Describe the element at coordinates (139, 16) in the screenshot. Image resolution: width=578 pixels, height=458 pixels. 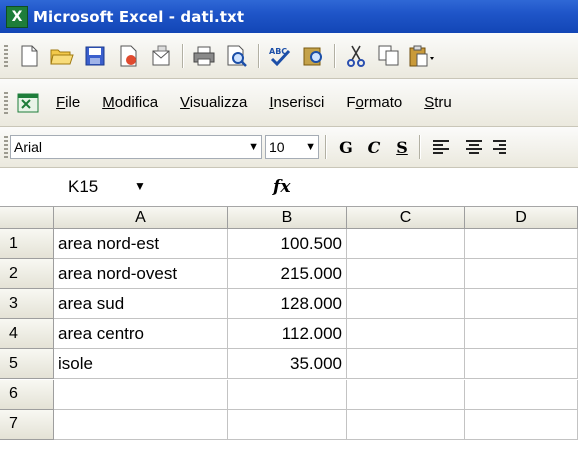
I see `window-title: Microsoft Excel - dati.txt` at that location.